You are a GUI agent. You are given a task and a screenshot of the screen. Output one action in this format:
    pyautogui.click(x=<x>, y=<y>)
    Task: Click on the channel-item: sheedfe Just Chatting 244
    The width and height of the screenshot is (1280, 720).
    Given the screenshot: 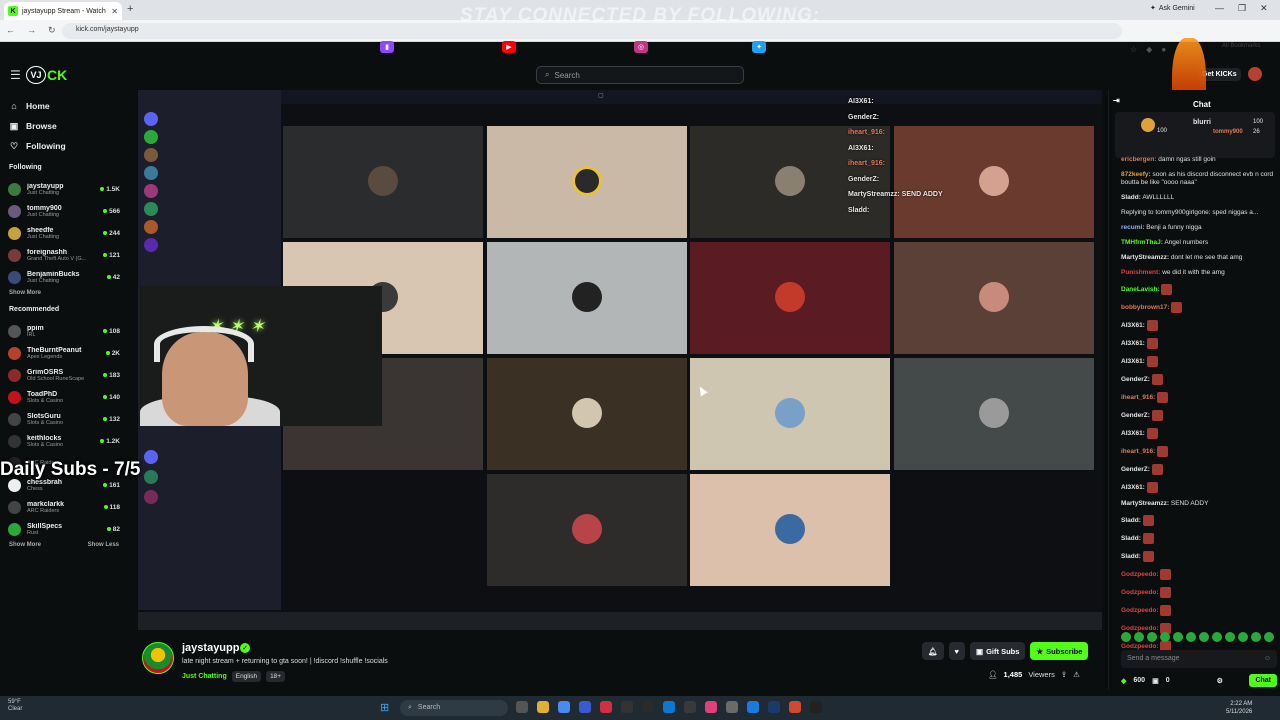 What is the action you would take?
    pyautogui.click(x=64, y=233)
    